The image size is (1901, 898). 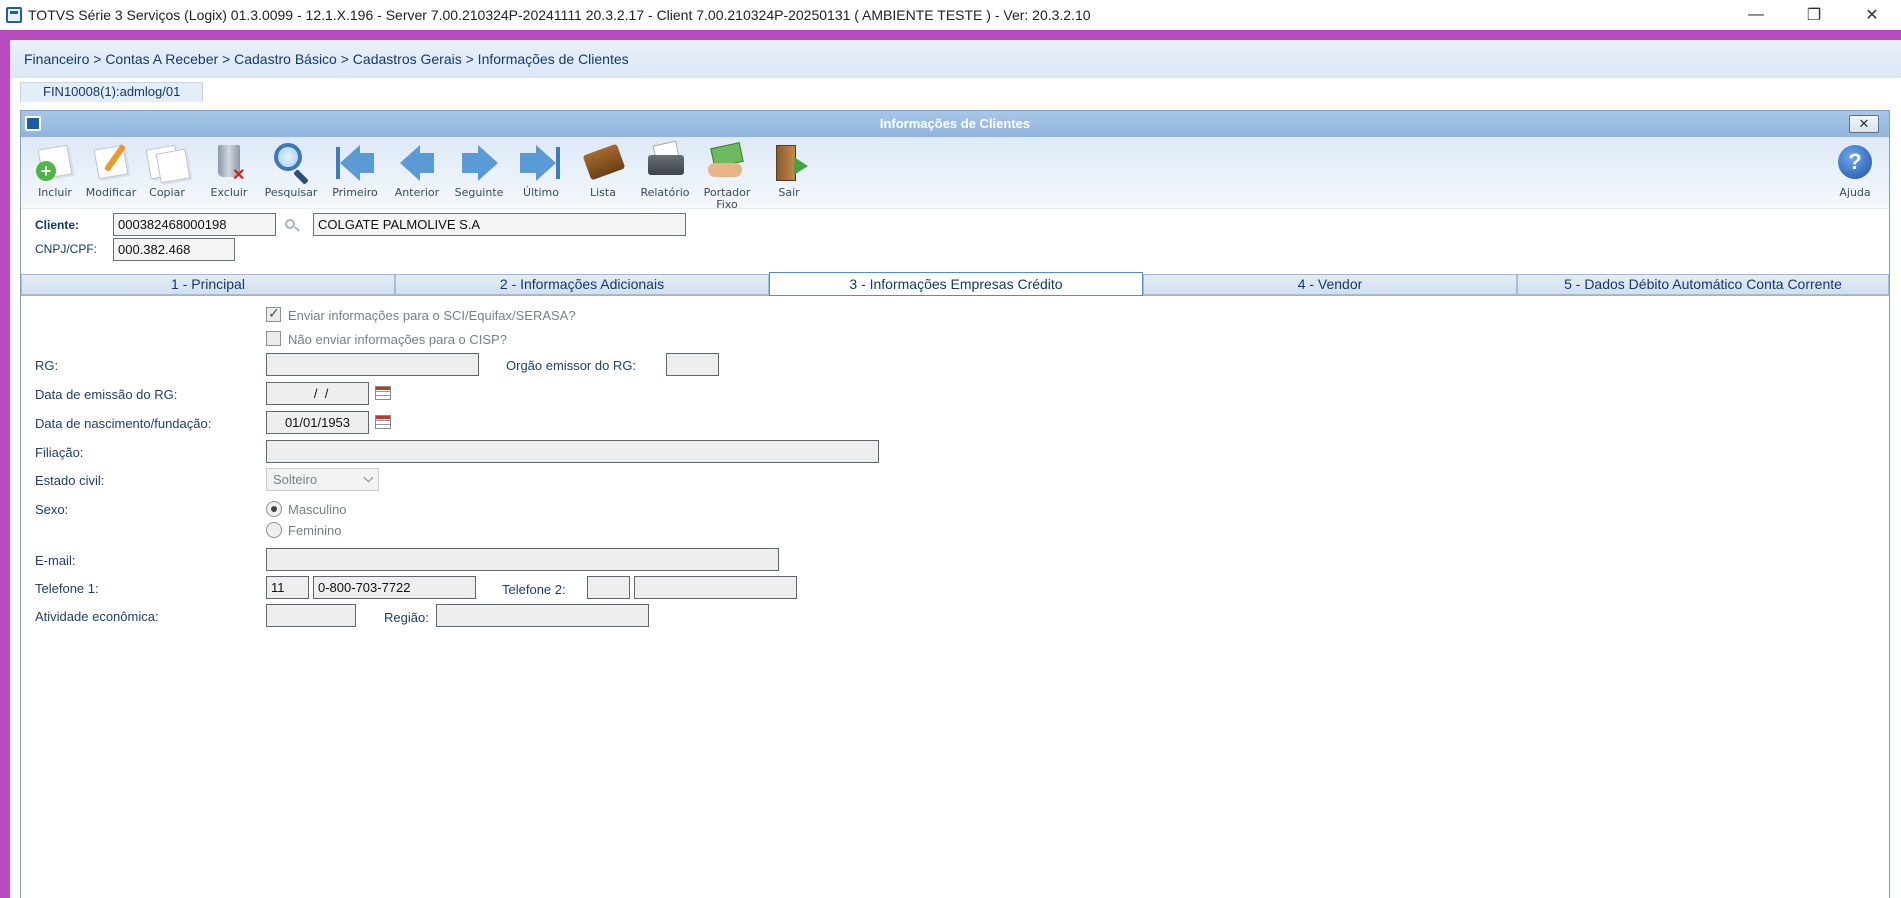 I want to click on atividade-economica-field, so click(x=311, y=615).